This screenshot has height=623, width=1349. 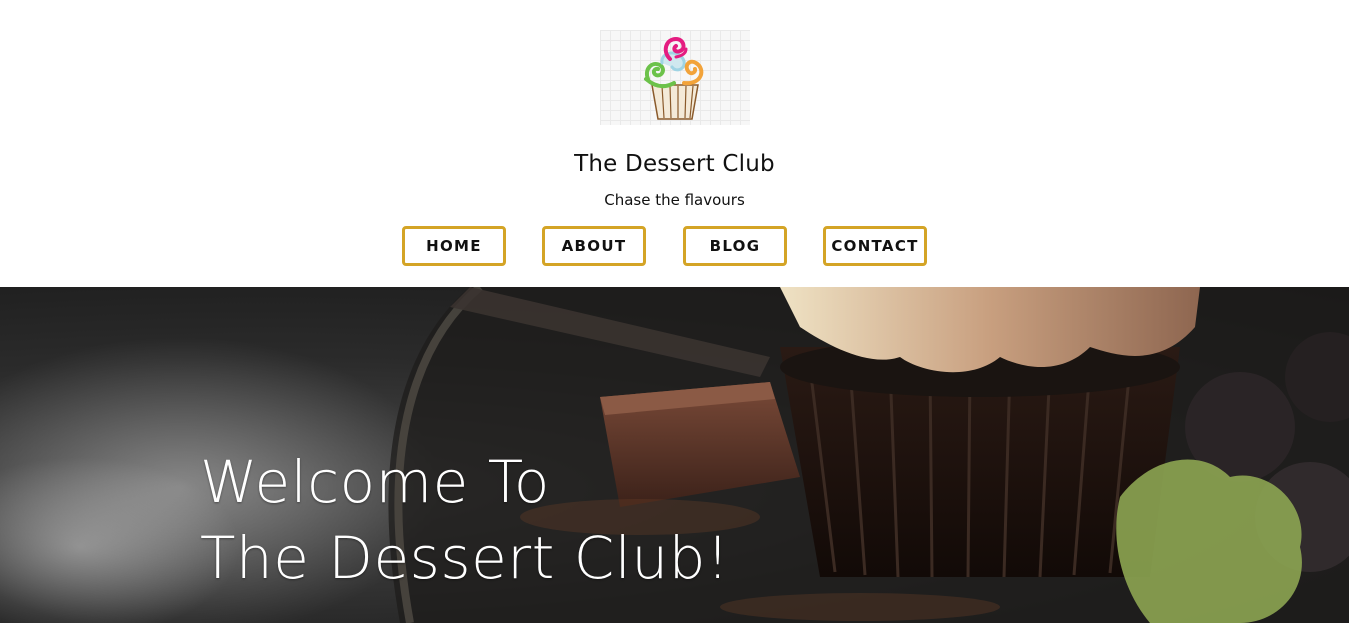 What do you see at coordinates (875, 246) in the screenshot?
I see `nav-contact-button: CONTACT` at bounding box center [875, 246].